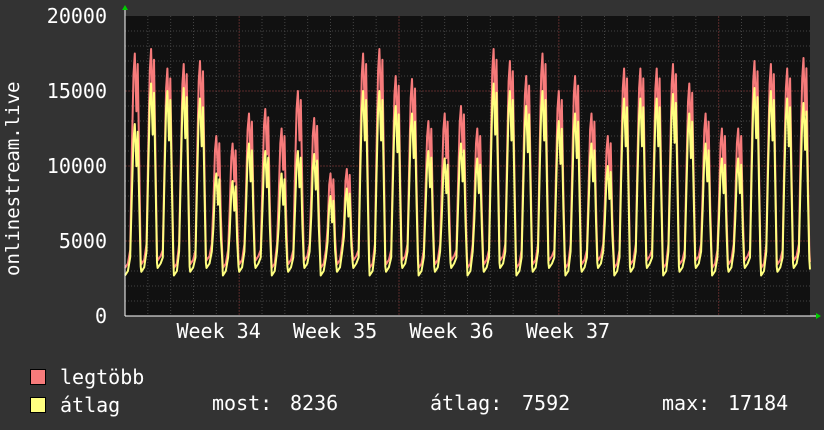 This screenshot has height=430, width=824. Describe the element at coordinates (568, 331) in the screenshot. I see `x-tick-label: Week 37` at that location.